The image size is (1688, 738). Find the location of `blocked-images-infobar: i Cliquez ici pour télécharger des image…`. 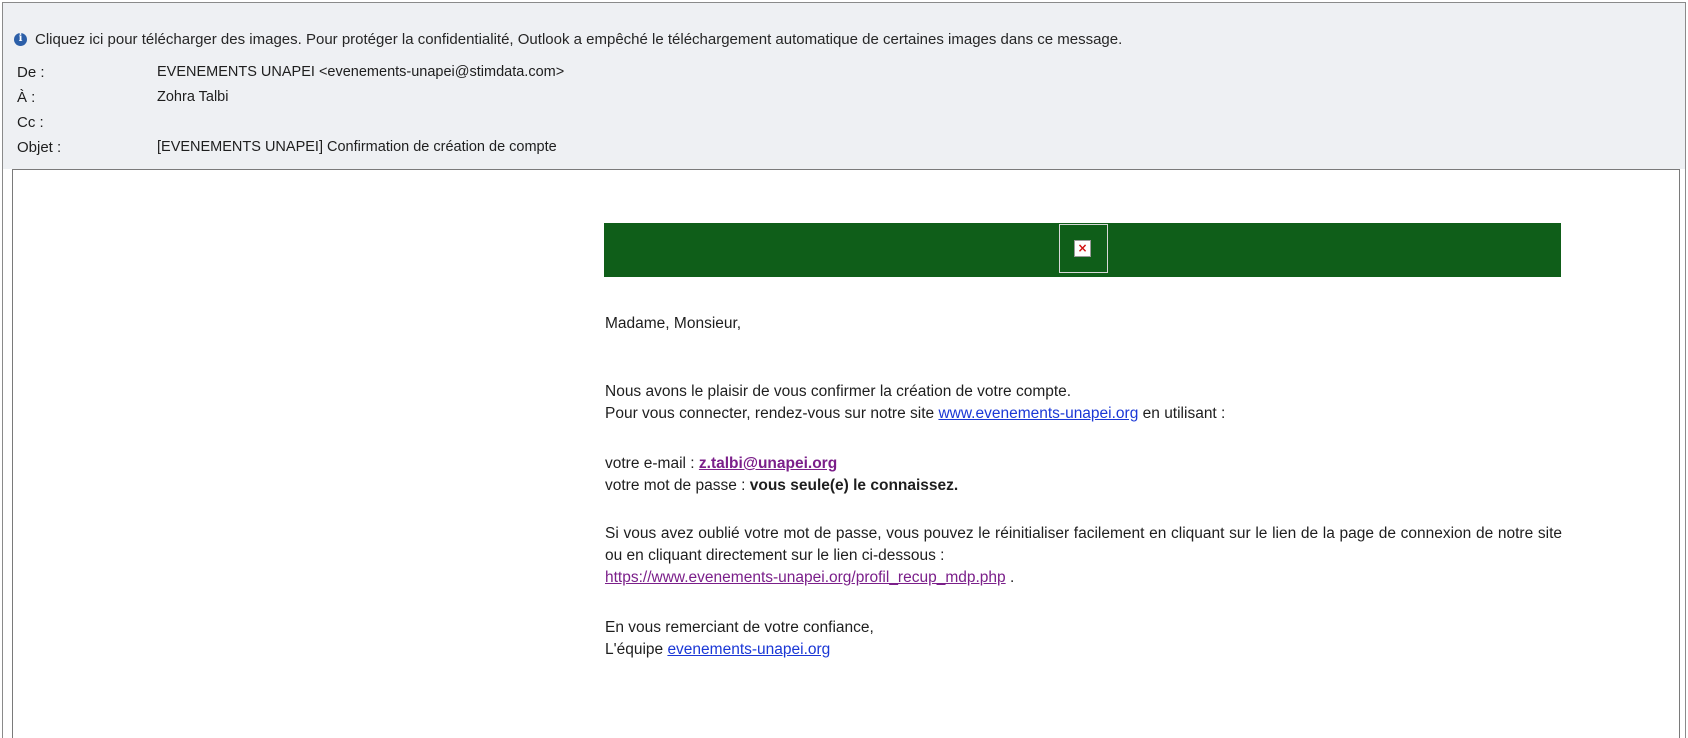

blocked-images-infobar: i Cliquez ici pour télécharger des image… is located at coordinates (568, 39).